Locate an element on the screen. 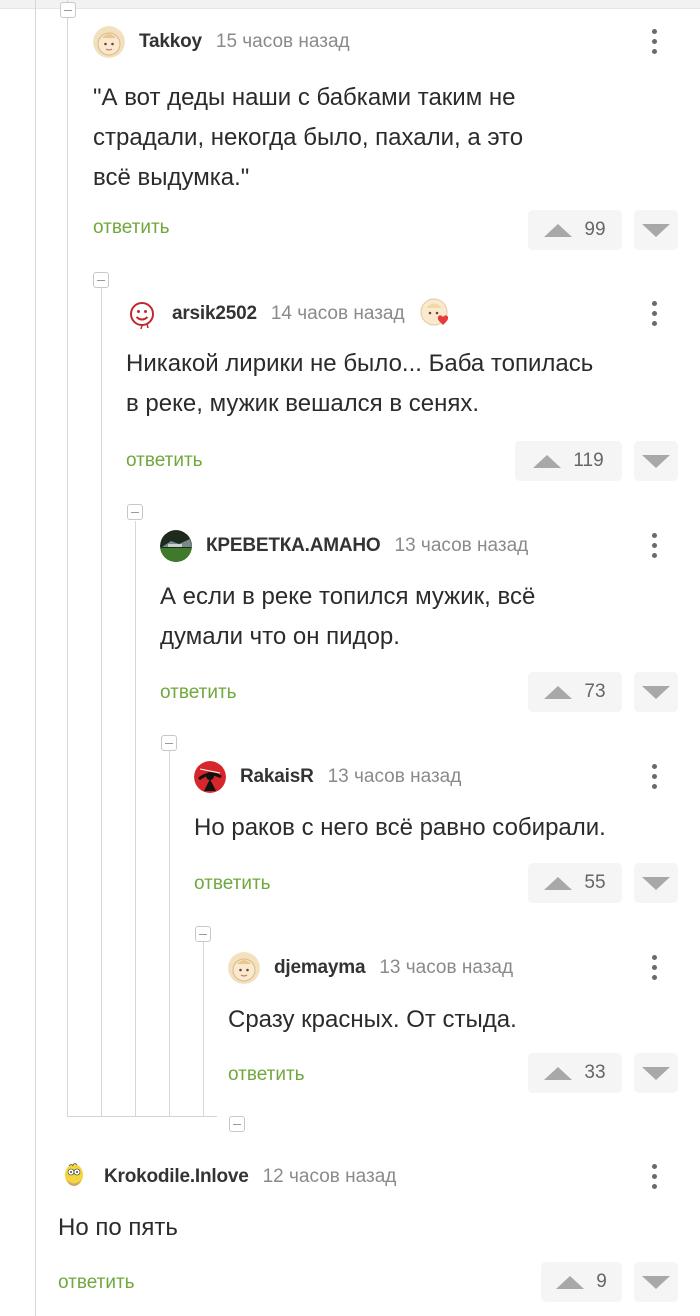 This screenshot has height=1316, width=700. rating-count: 33 is located at coordinates (595, 1072).